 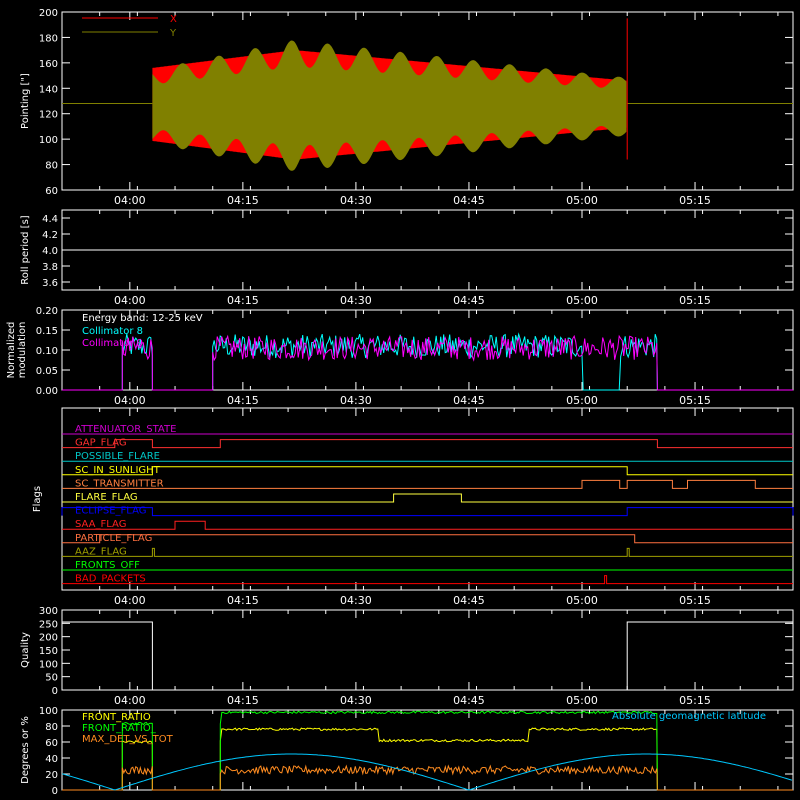 I want to click on geomagnetic-latitude-curve, so click(x=427, y=772).